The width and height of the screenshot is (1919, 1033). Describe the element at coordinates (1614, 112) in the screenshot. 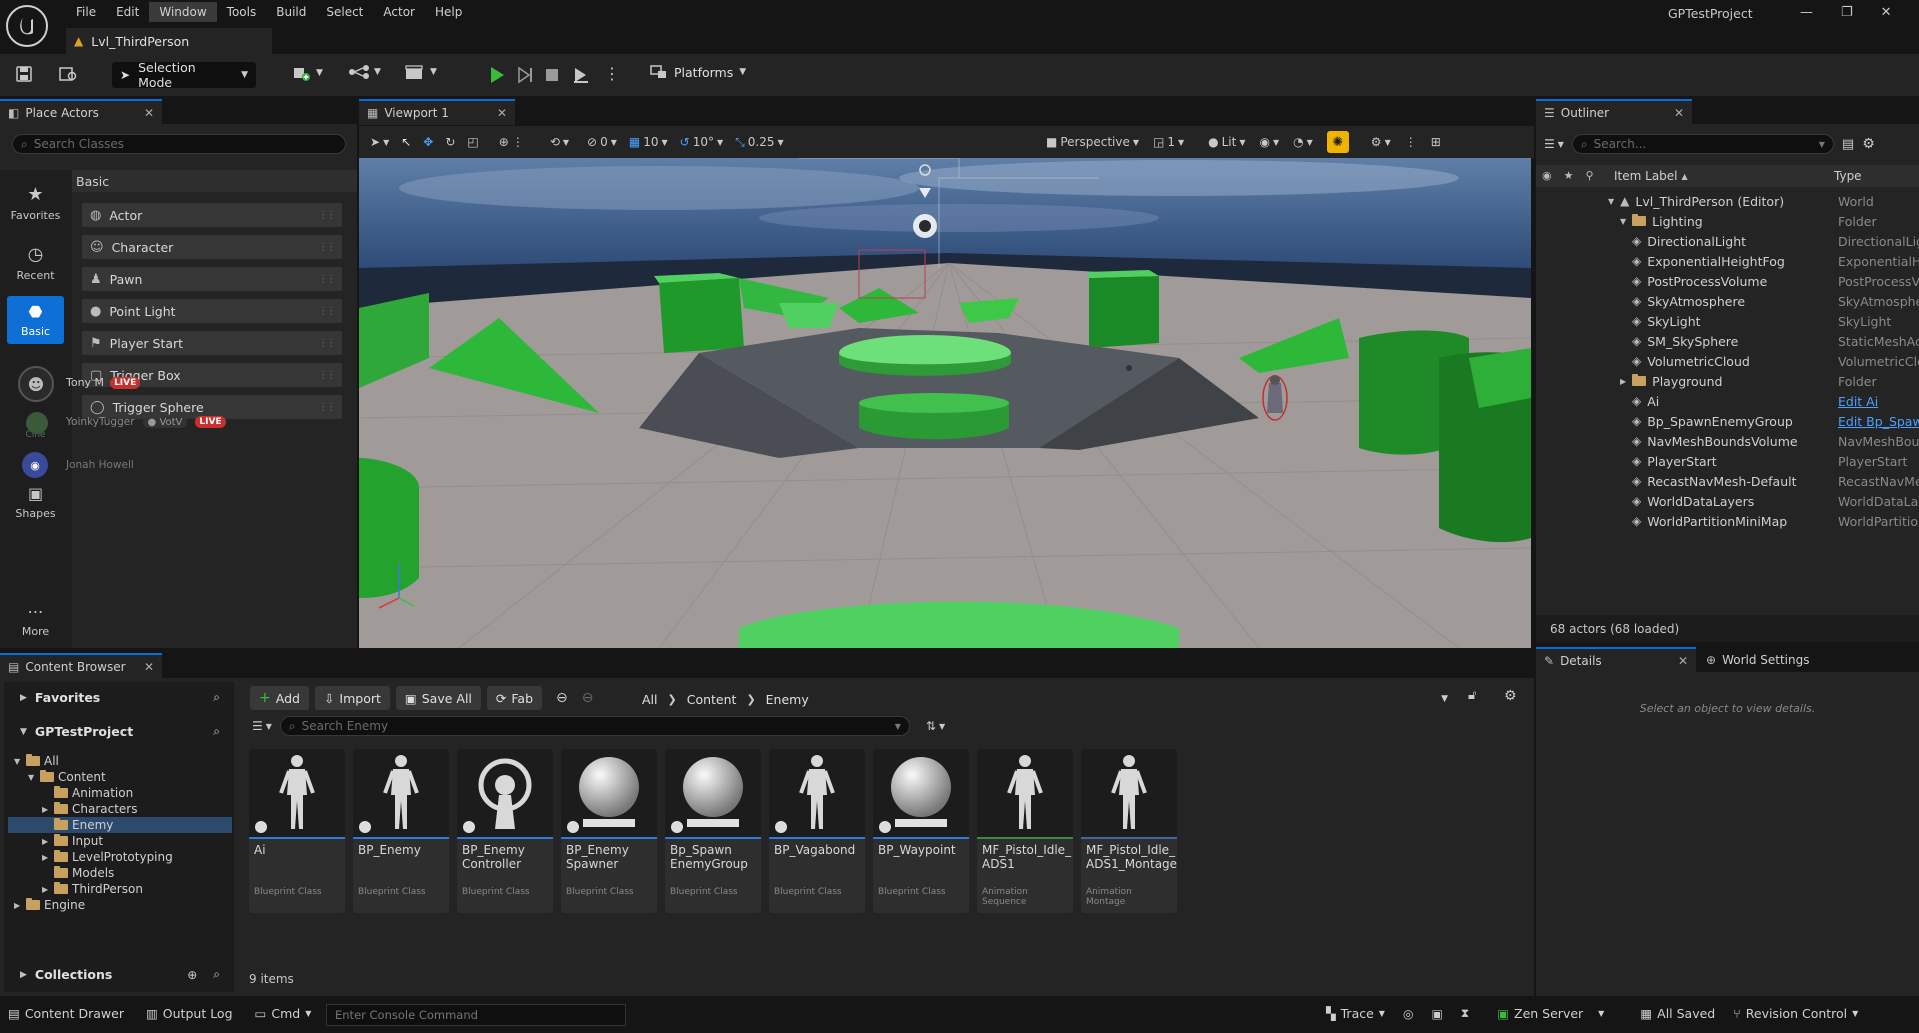

I see `tab-outliner: ☰ Outliner ✕` at that location.